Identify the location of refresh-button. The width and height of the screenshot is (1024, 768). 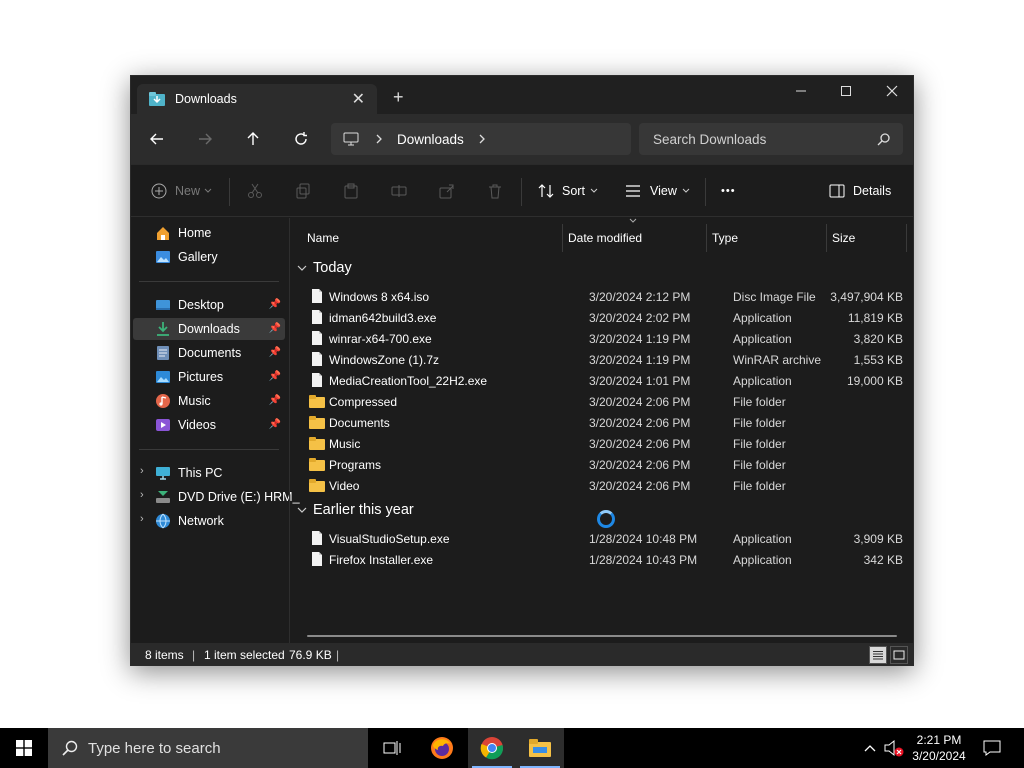
(301, 139).